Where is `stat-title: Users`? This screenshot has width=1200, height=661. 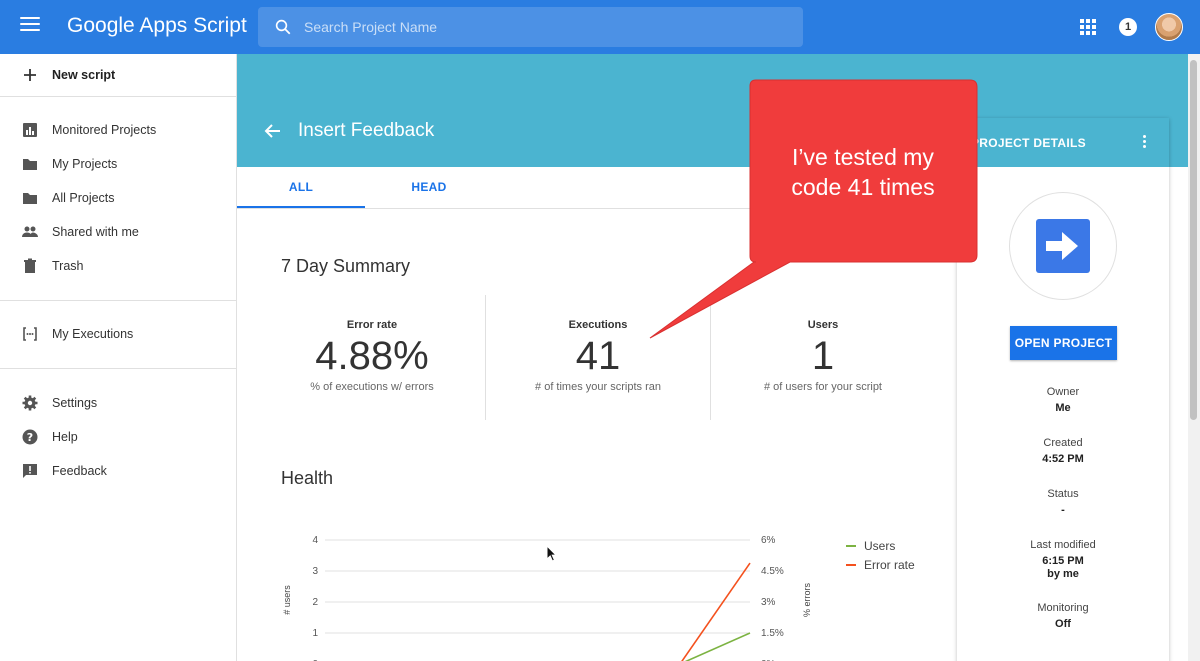 stat-title: Users is located at coordinates (823, 325).